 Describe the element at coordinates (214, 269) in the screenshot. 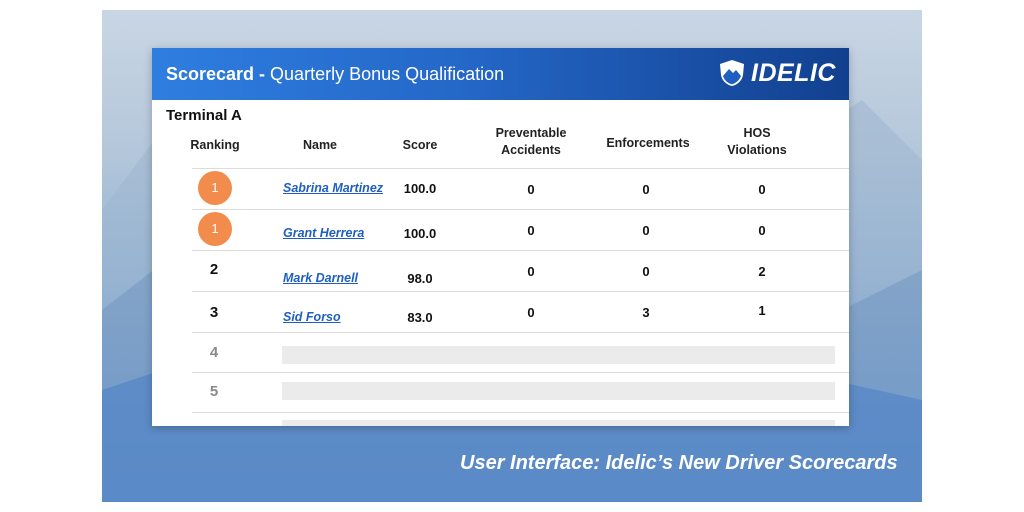

I see `rank-number: 2` at that location.